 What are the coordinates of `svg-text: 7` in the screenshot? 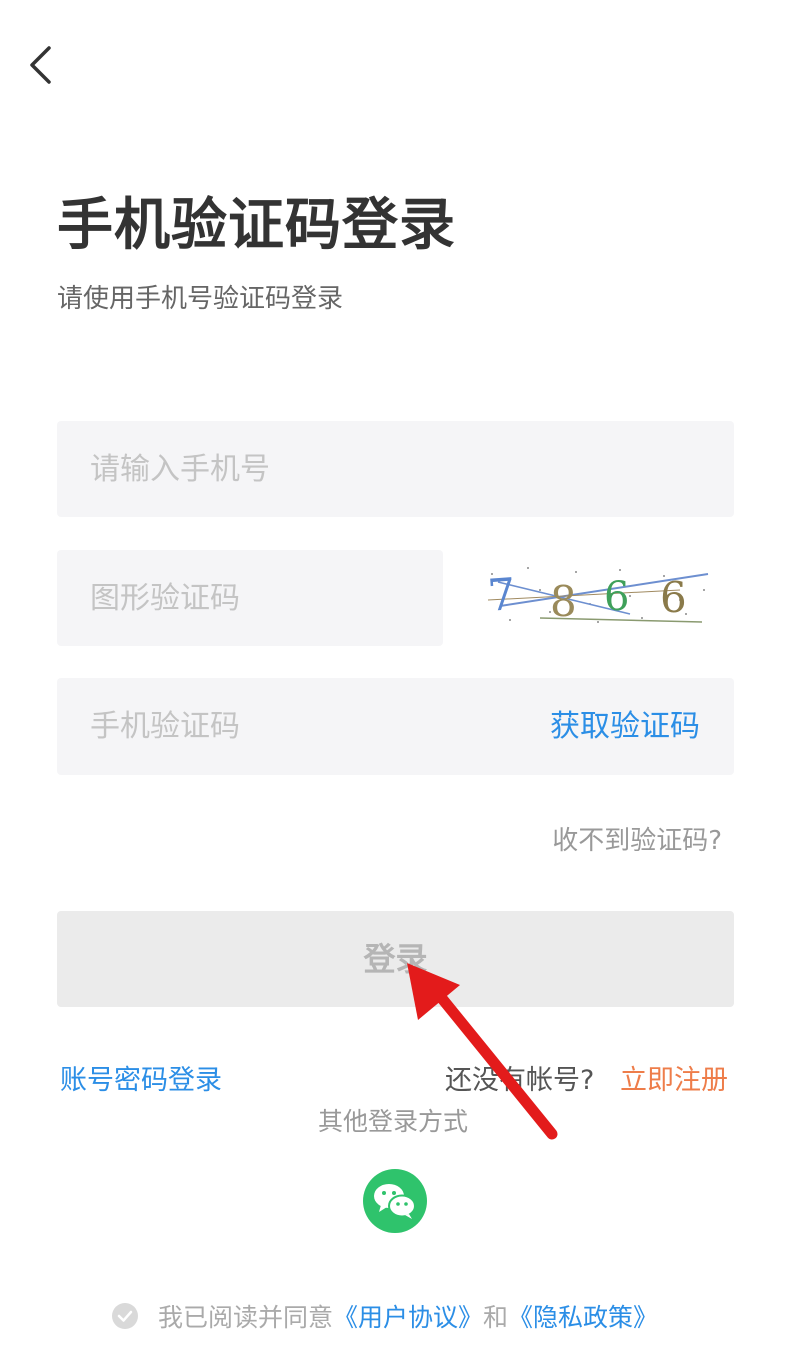 It's located at (501, 595).